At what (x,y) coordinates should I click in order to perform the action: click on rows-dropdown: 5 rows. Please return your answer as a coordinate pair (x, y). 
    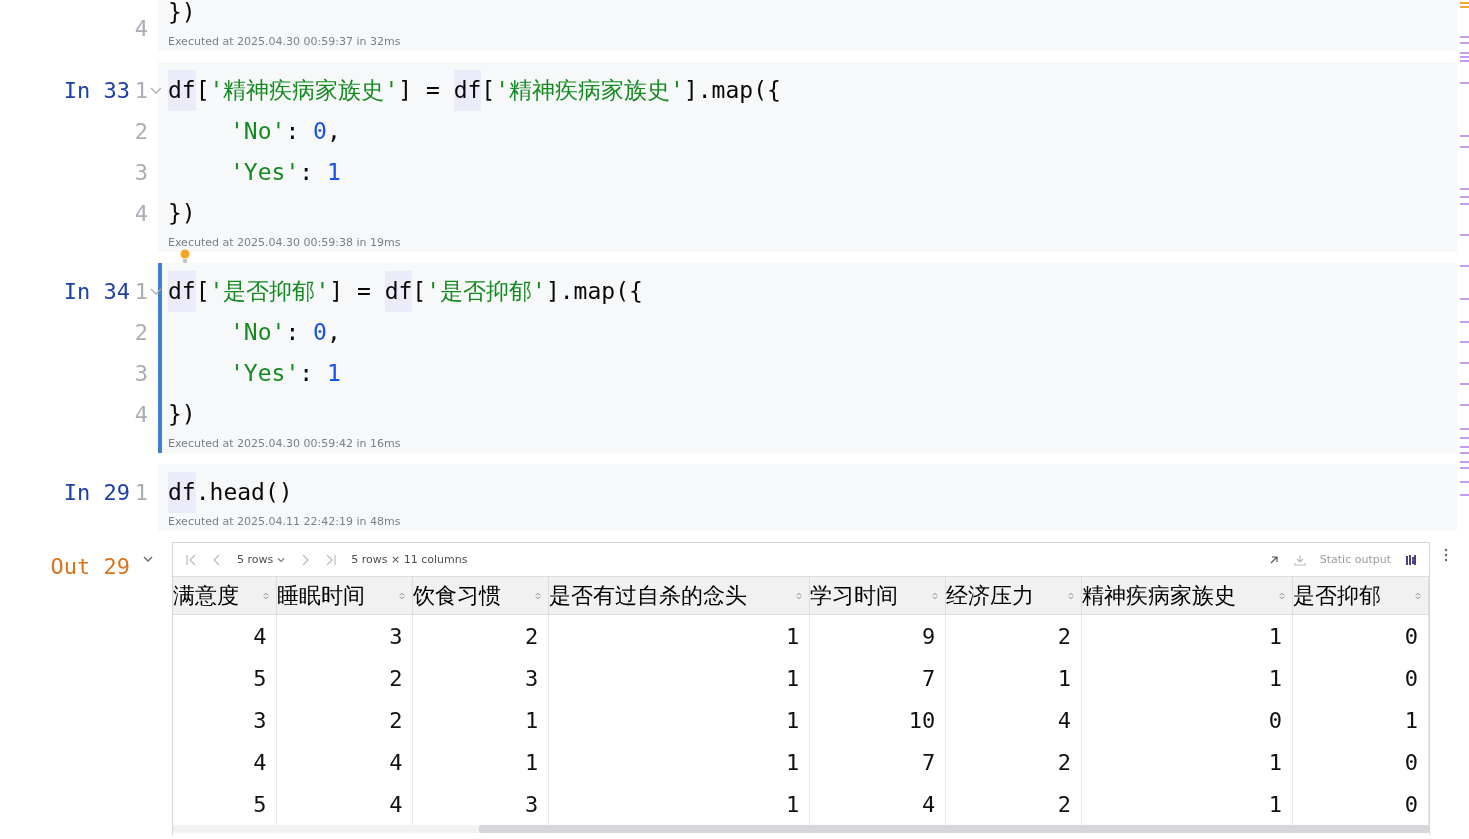
    Looking at the image, I should click on (255, 559).